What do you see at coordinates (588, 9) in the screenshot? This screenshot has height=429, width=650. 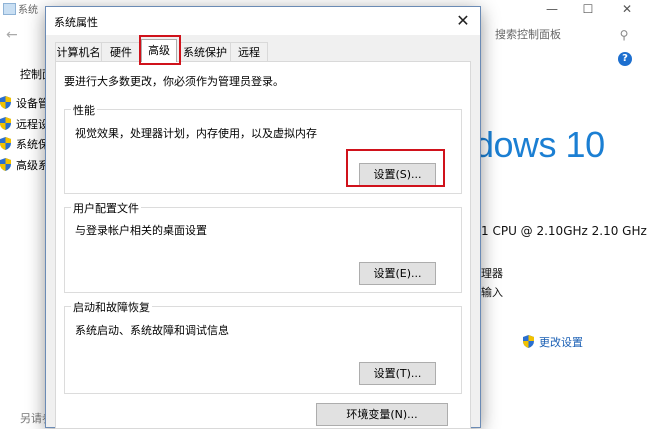 I see `maximize-button: ☐` at bounding box center [588, 9].